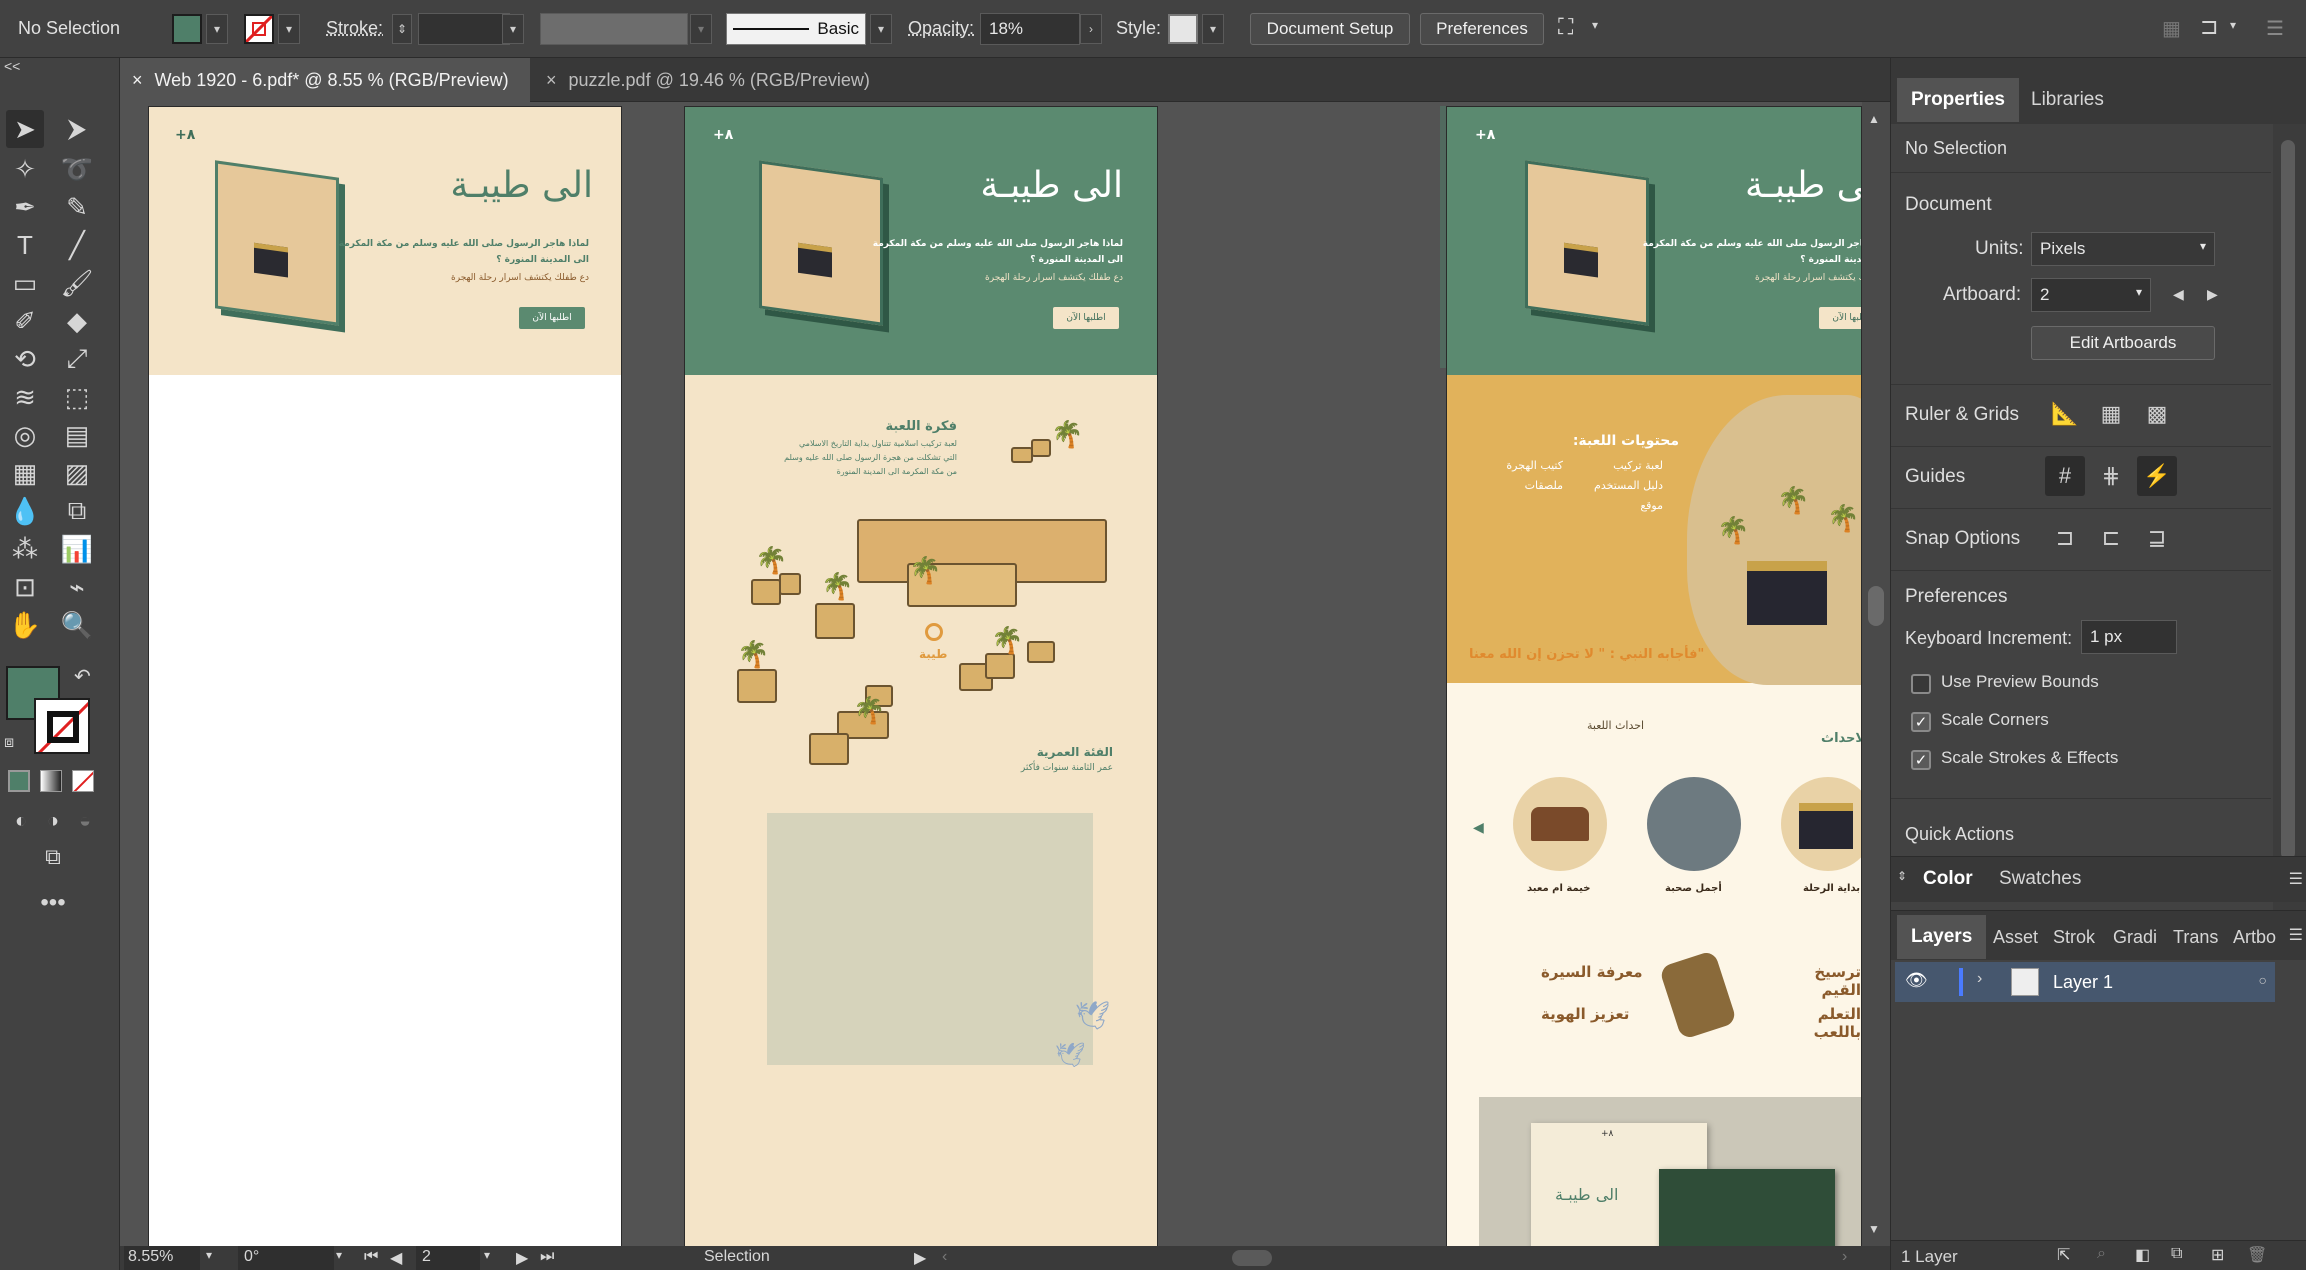 This screenshot has height=1270, width=2306. I want to click on free-transform-tool-icon: ⬚, so click(77, 397).